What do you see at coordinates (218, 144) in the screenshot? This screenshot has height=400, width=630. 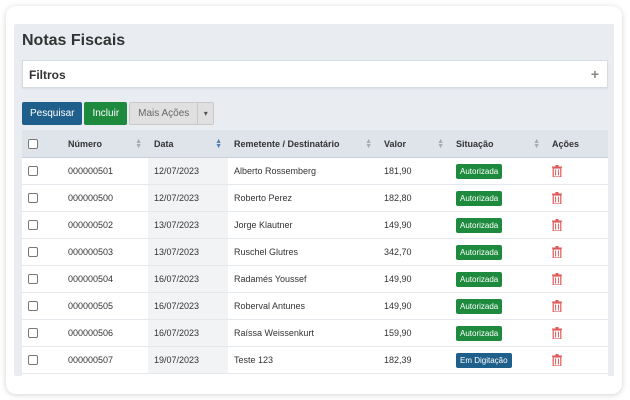 I see `sort-asc-icon: ▲ ▼` at bounding box center [218, 144].